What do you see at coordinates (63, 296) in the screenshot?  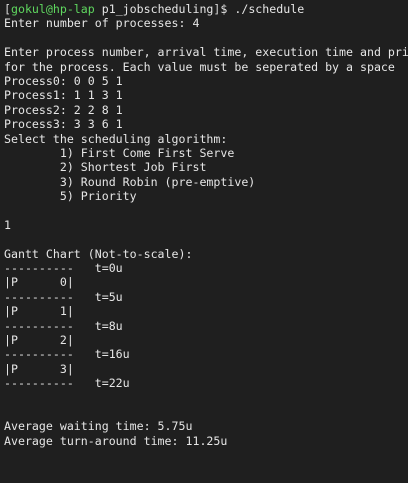 I see `gantt-divider-time: ---------- t=5u` at bounding box center [63, 296].